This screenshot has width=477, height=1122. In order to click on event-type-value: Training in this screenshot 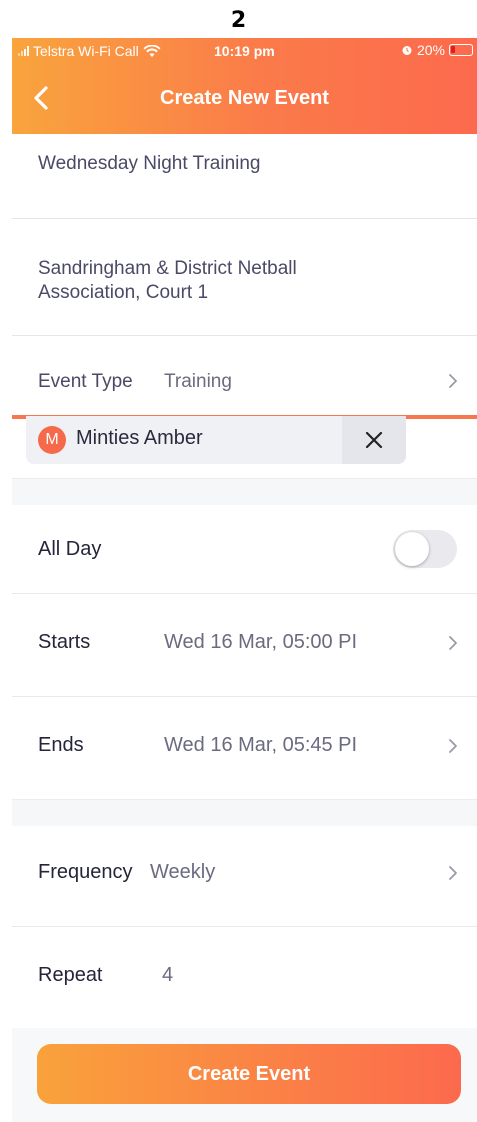, I will do `click(198, 381)`.